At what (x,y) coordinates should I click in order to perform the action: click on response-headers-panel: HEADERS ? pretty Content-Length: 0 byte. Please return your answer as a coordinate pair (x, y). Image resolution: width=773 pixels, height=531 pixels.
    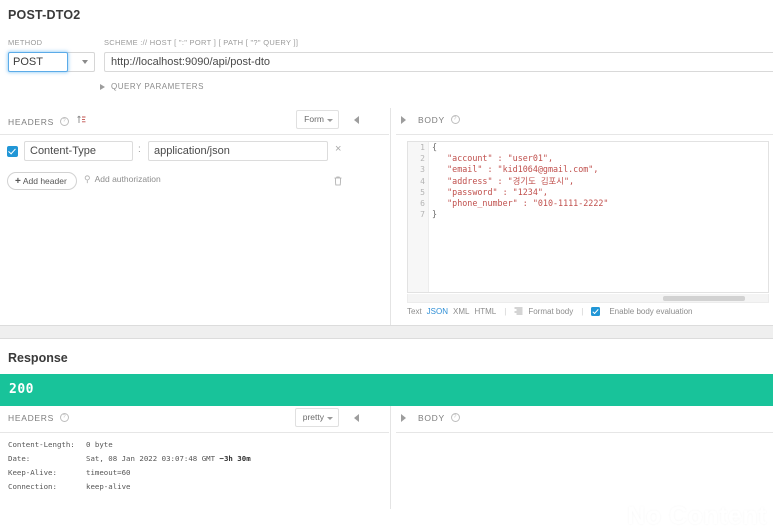
    Looking at the image, I should click on (194, 457).